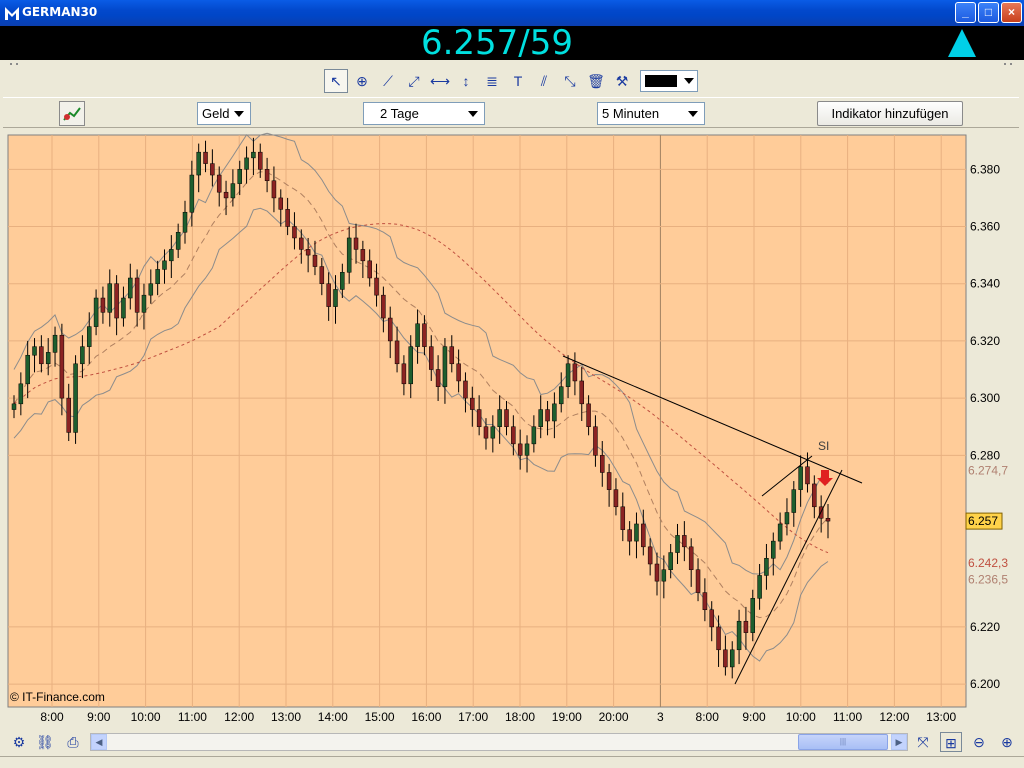 Image resolution: width=1024 pixels, height=768 pixels. I want to click on signal-annotation: SI, so click(823, 446).